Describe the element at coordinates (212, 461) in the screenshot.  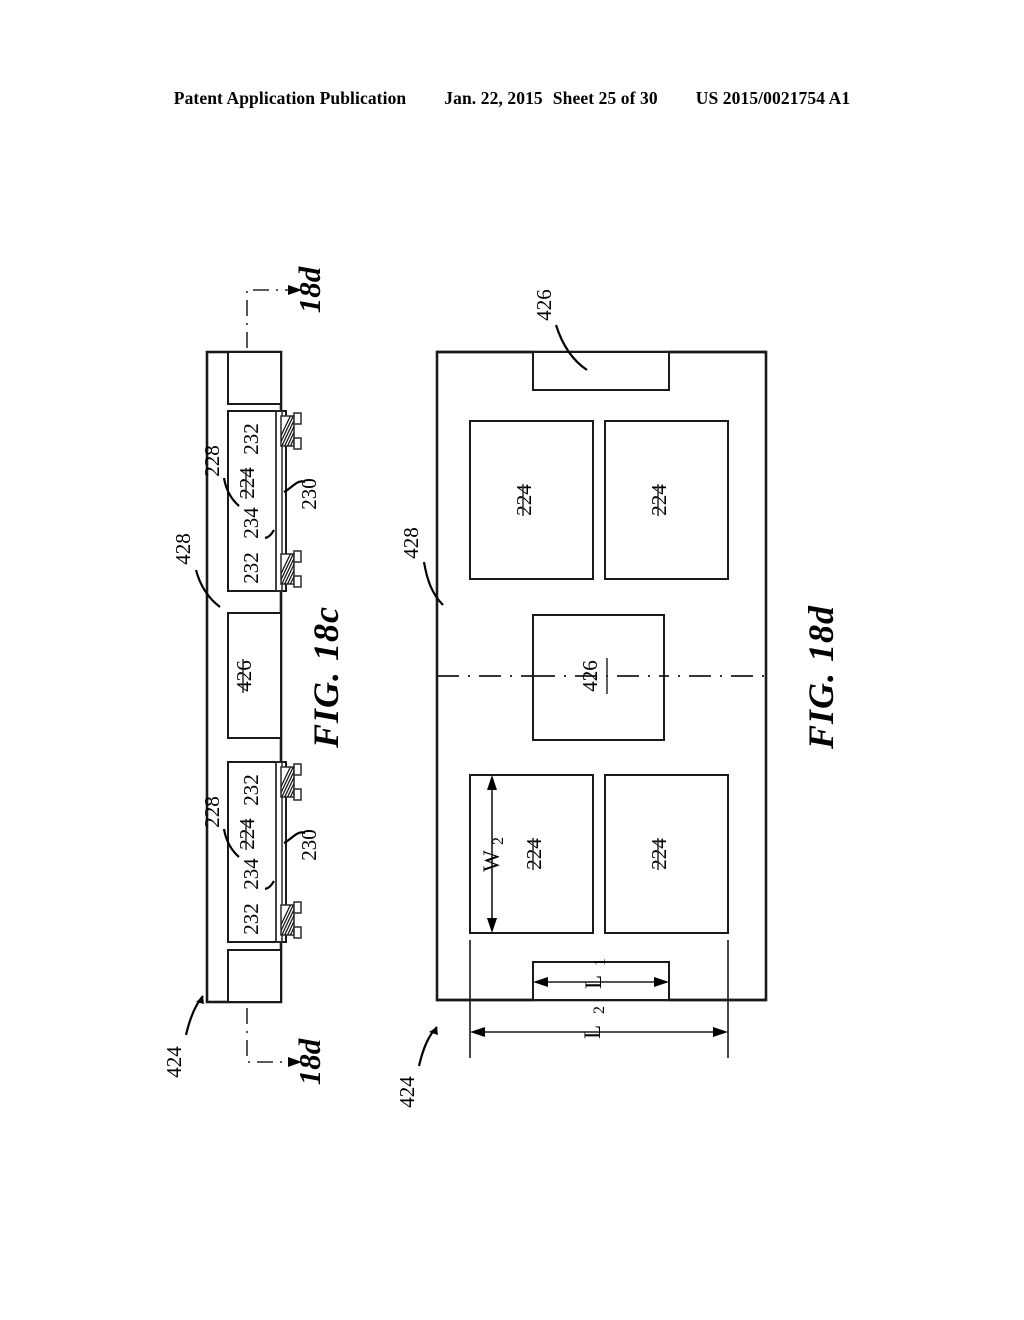
I see `fig18c-callout-228-upper: 228` at that location.